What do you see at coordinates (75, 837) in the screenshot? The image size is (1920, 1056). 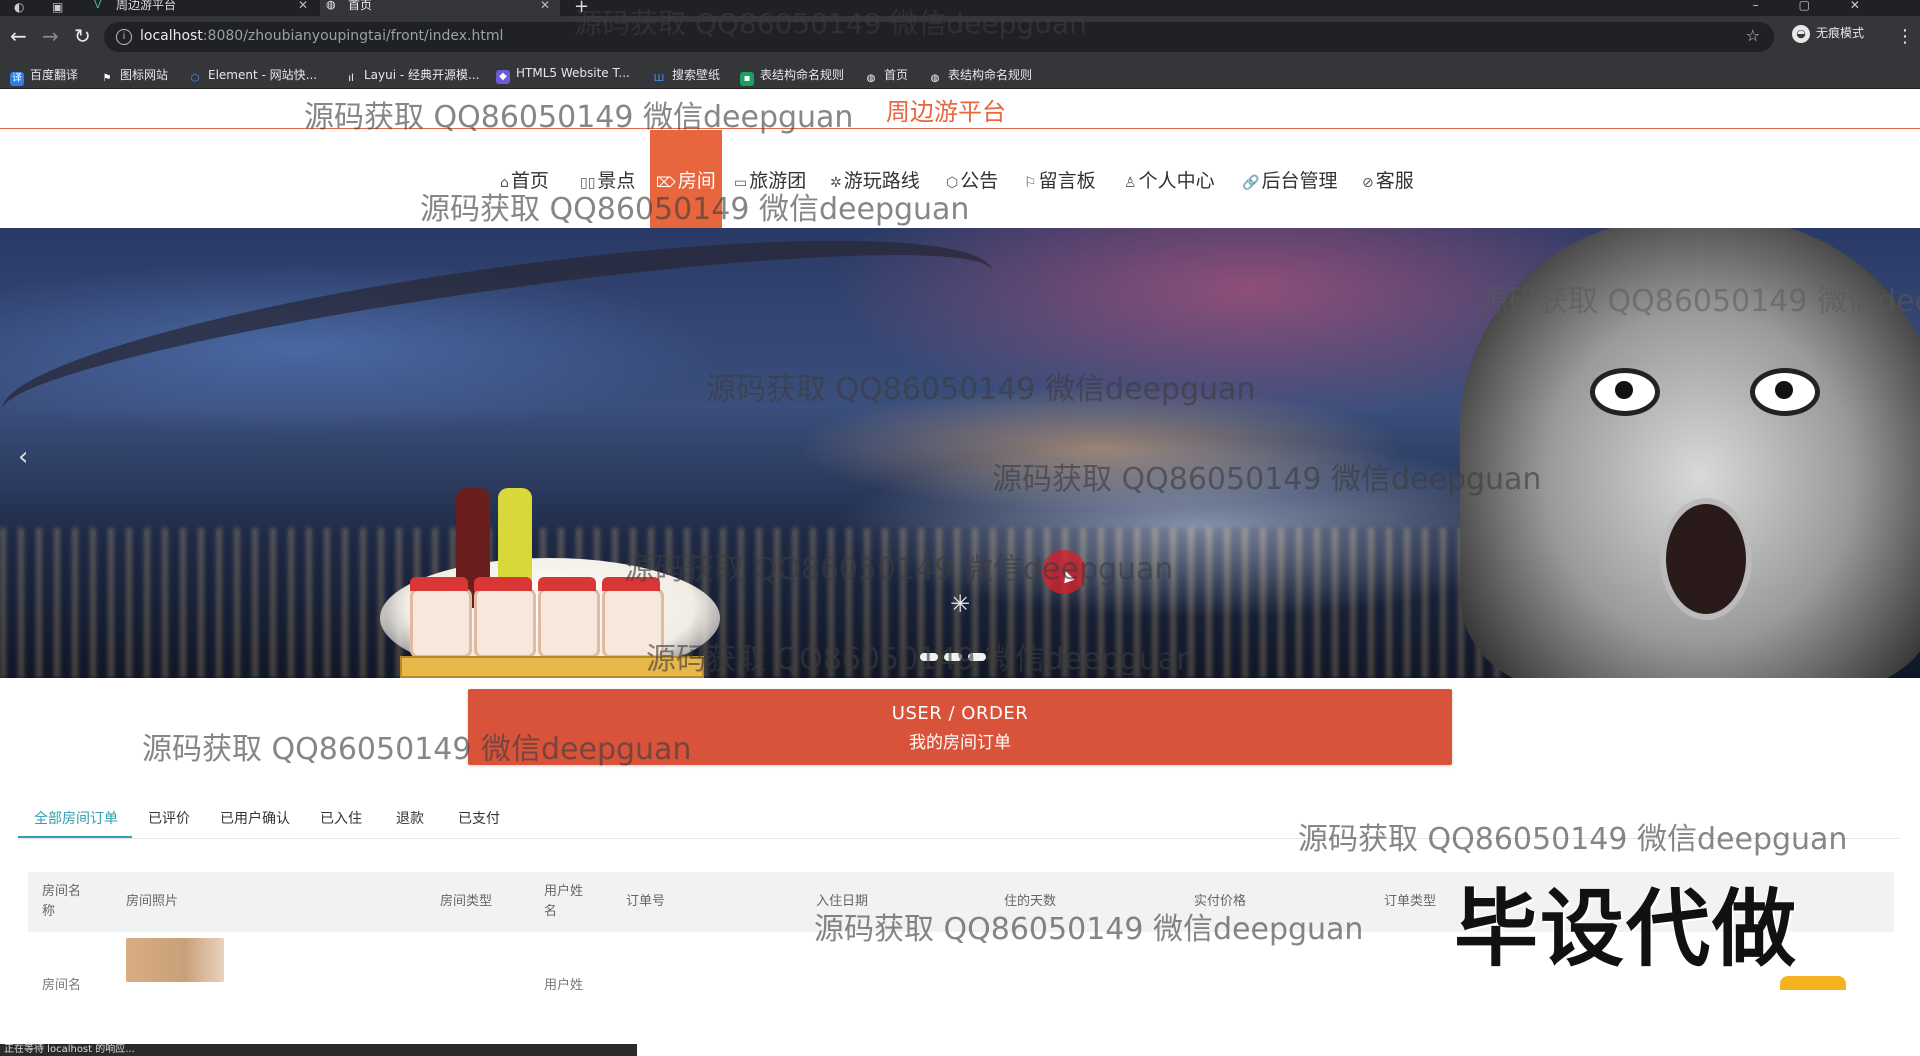 I see `active-tab-underline` at bounding box center [75, 837].